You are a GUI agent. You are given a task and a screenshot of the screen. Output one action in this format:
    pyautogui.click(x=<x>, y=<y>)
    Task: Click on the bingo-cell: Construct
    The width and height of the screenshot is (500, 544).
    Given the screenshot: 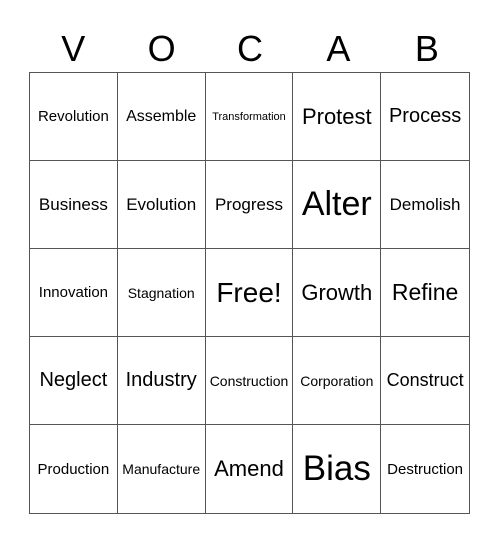 What is the action you would take?
    pyautogui.click(x=425, y=381)
    